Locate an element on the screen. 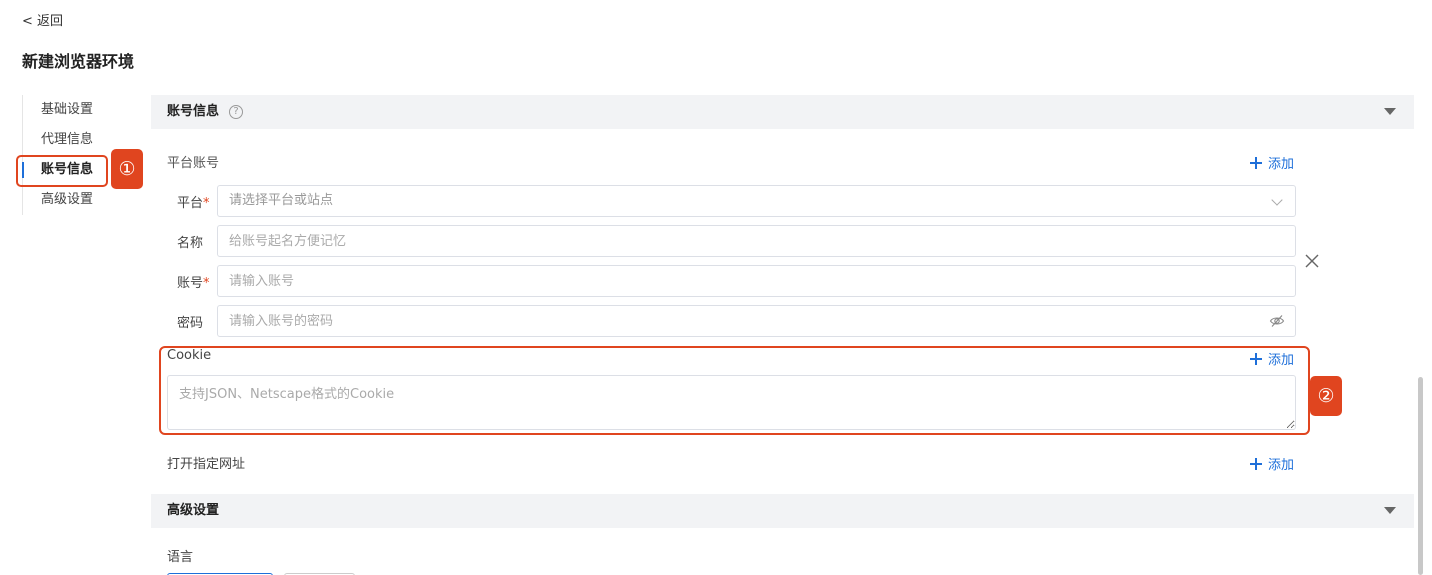 This screenshot has height=575, width=1432. close-icon is located at coordinates (1312, 261).